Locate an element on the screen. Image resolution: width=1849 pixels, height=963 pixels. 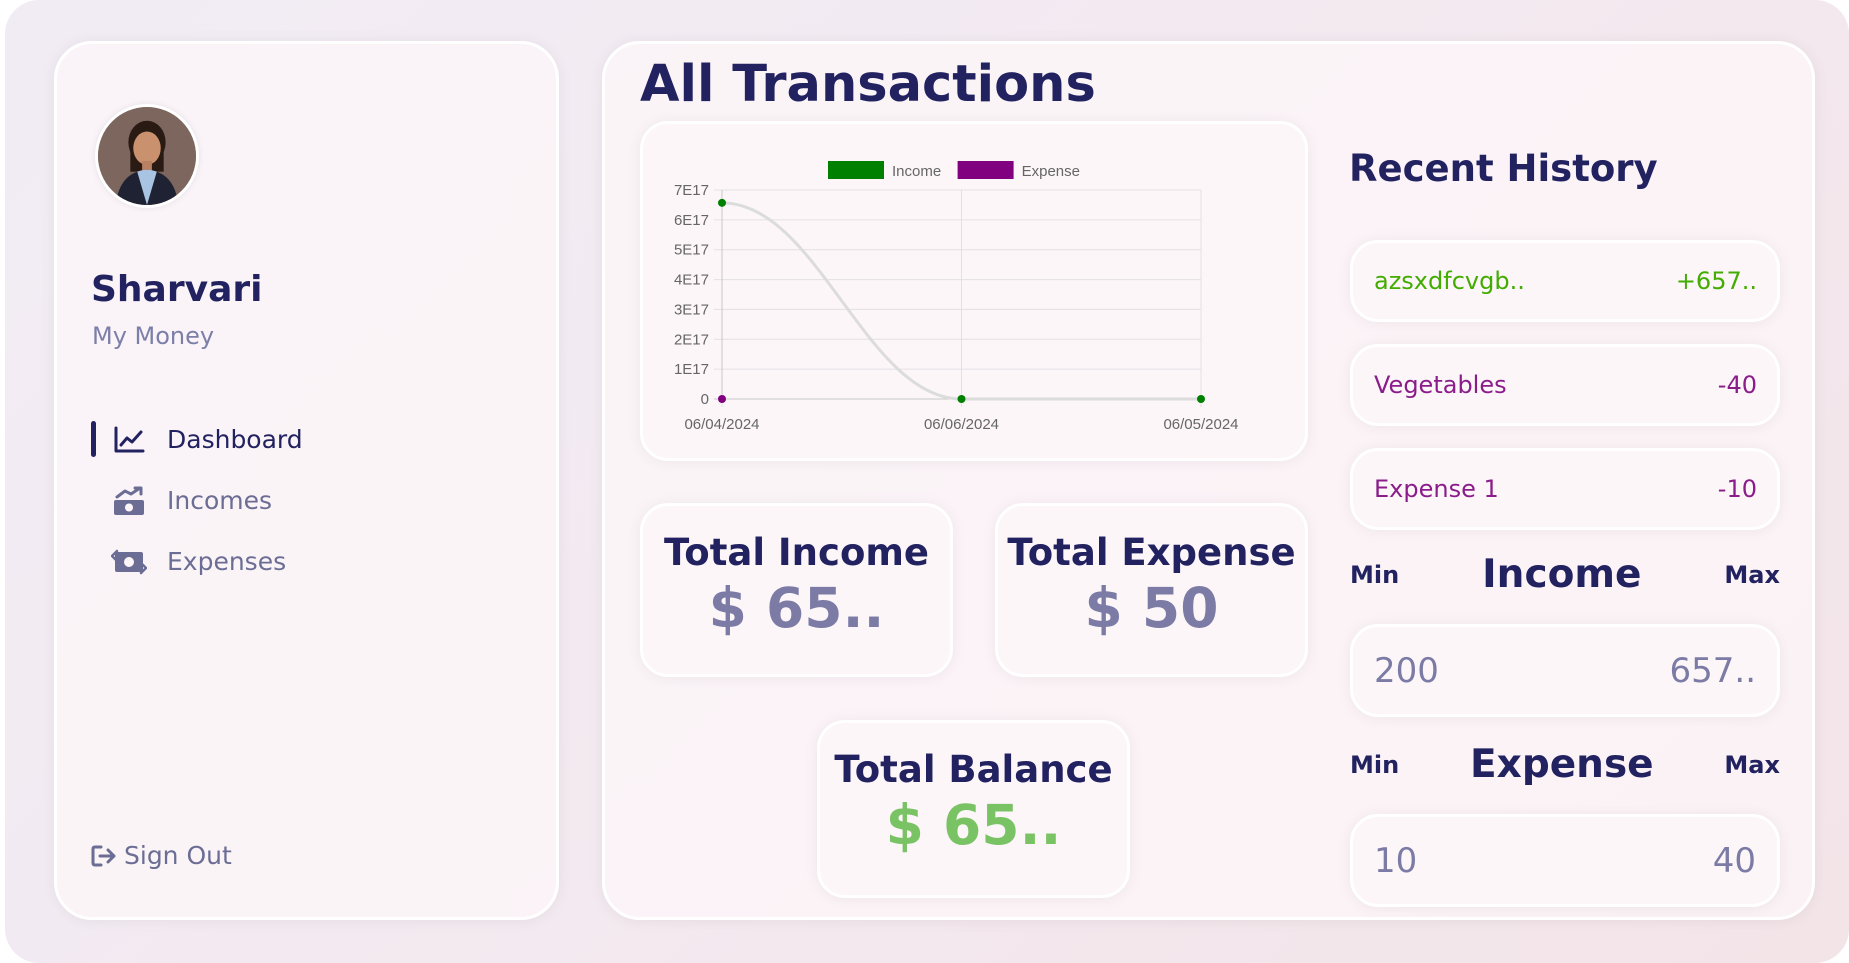
sign-out-icon is located at coordinates (103, 855).